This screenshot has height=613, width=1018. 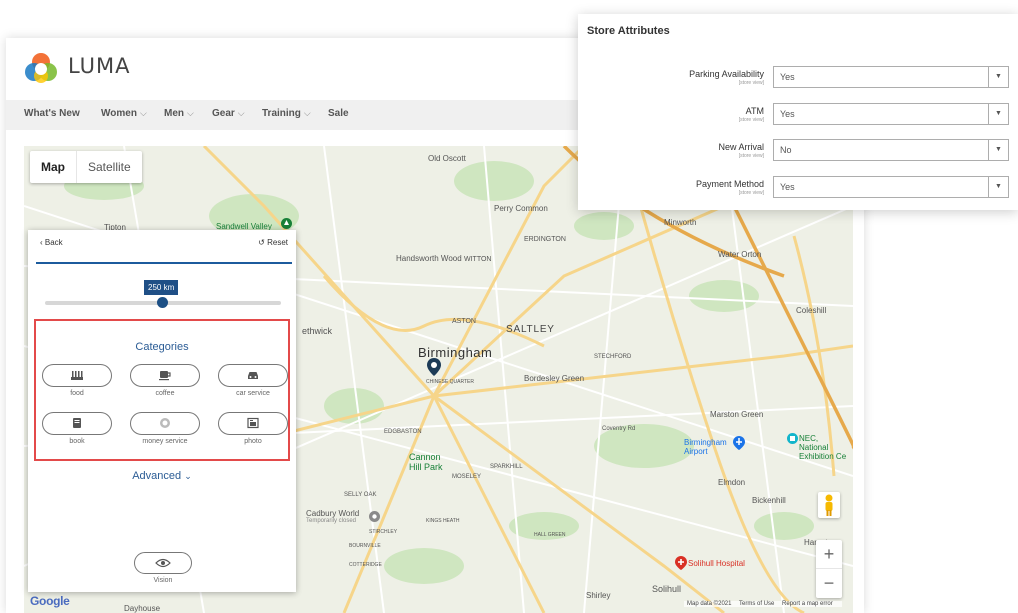 I want to click on luma-logo-icon, so click(x=41, y=69).